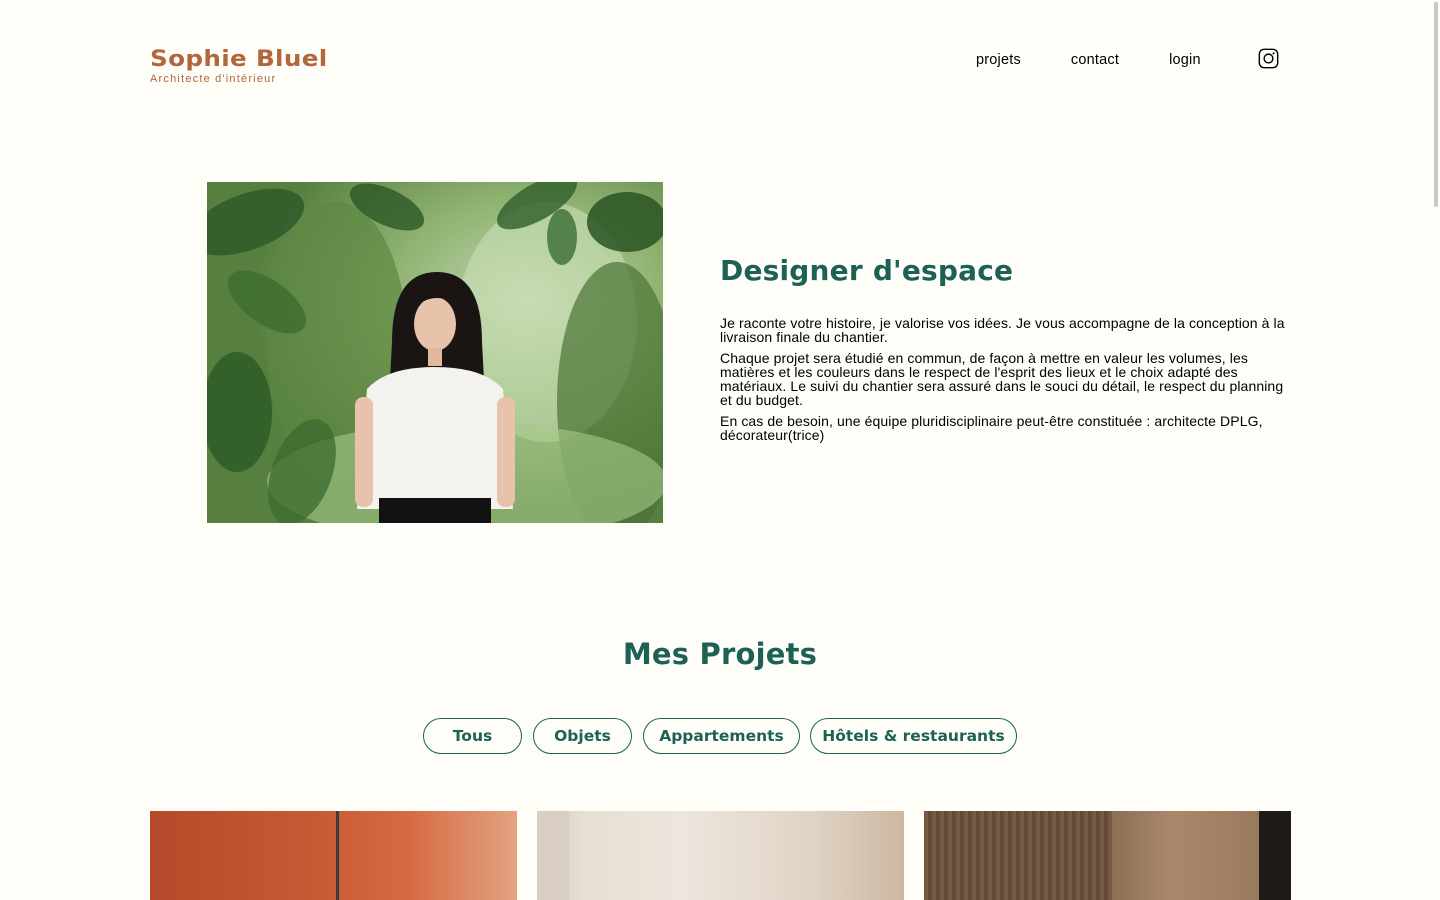 The height and width of the screenshot is (900, 1440). What do you see at coordinates (337, 855) in the screenshot?
I see `door-seam` at bounding box center [337, 855].